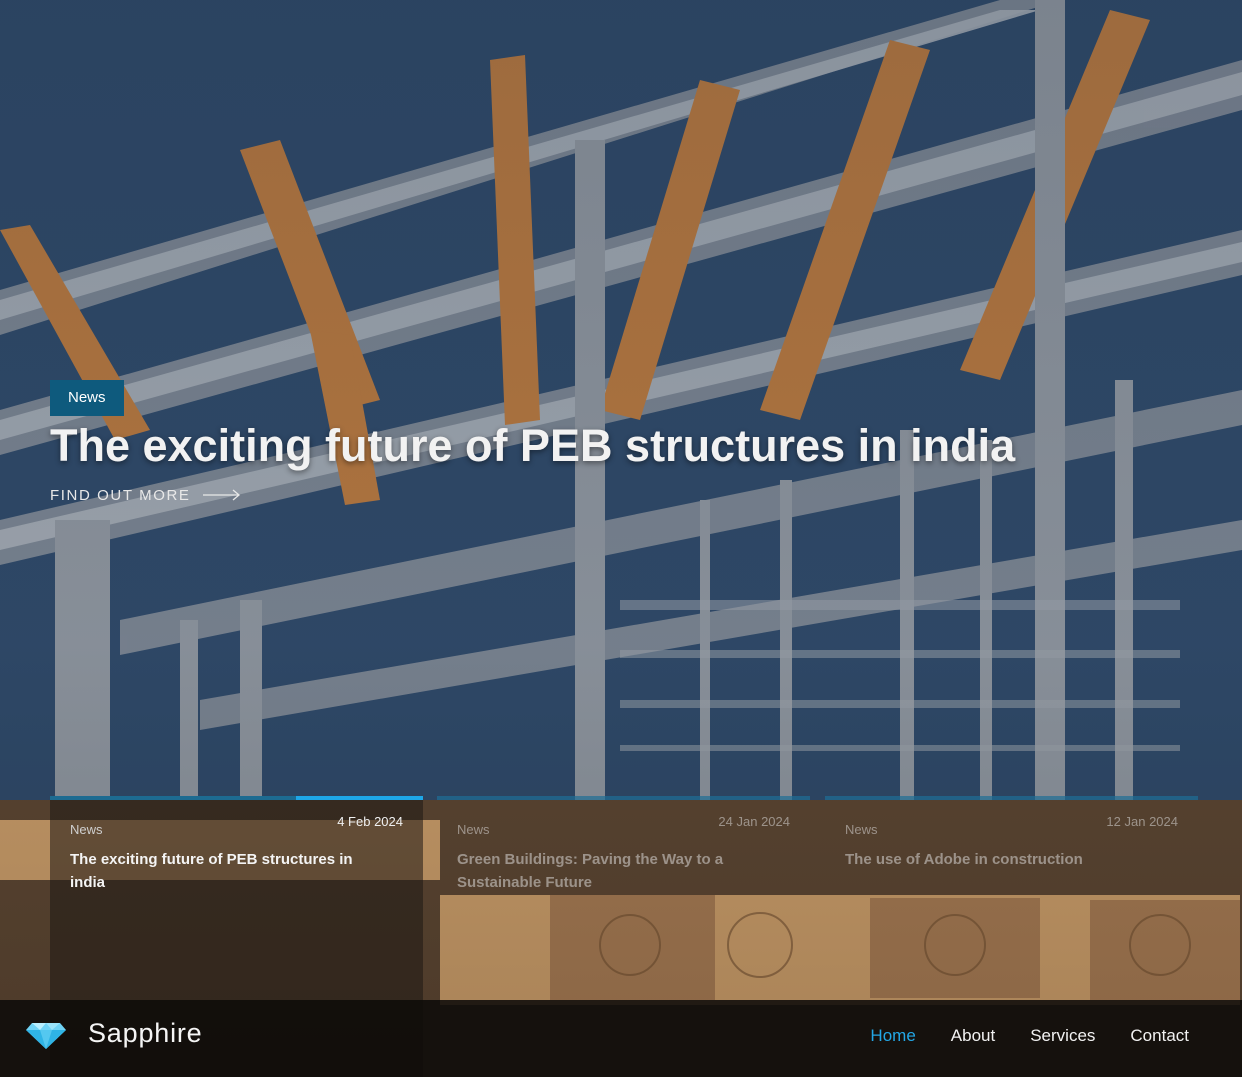 This screenshot has width=1242, height=1077. What do you see at coordinates (87, 398) in the screenshot?
I see `hero-category-tag: News` at bounding box center [87, 398].